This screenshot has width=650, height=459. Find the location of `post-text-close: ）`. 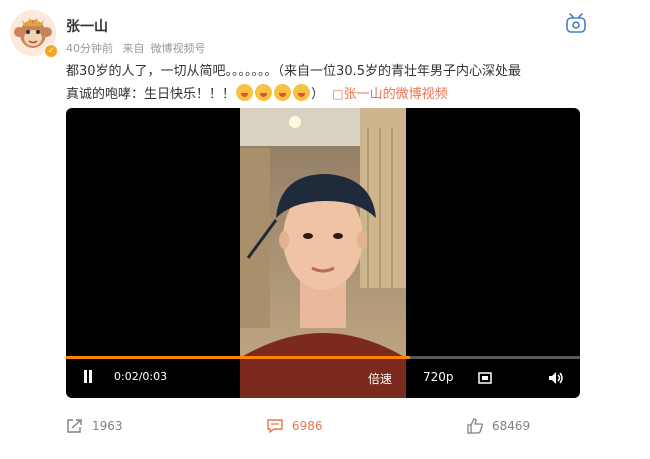

post-text-close: ） is located at coordinates (318, 94).